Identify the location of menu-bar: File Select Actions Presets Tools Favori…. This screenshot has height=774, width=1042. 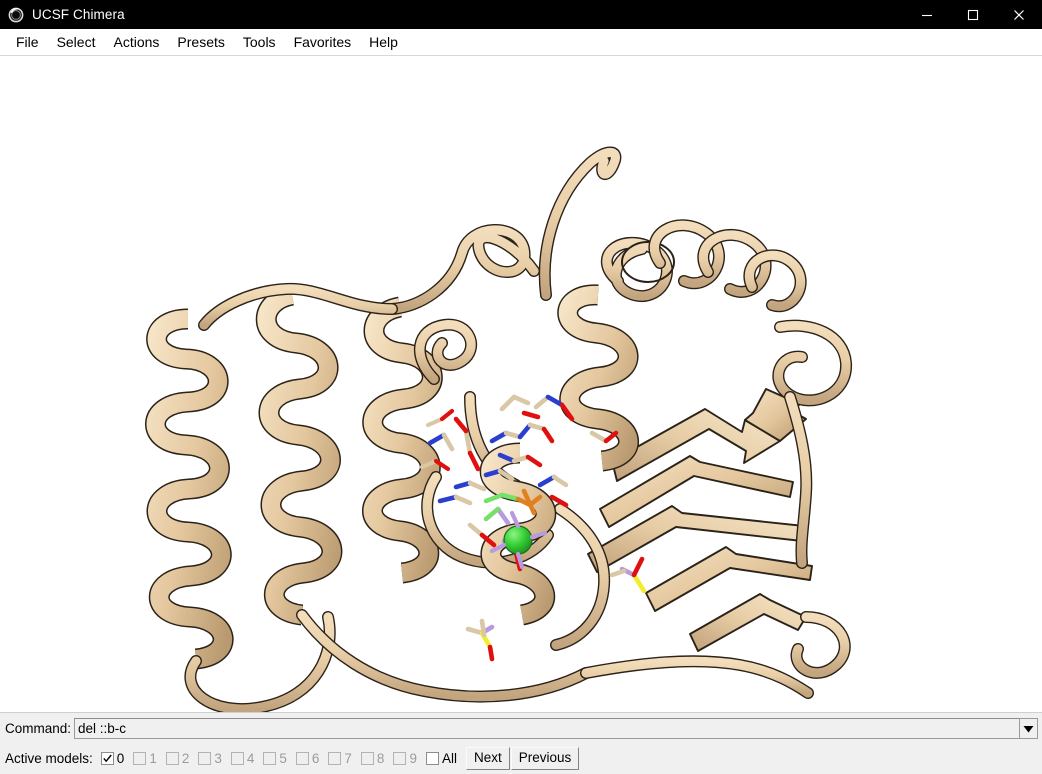
(521, 42).